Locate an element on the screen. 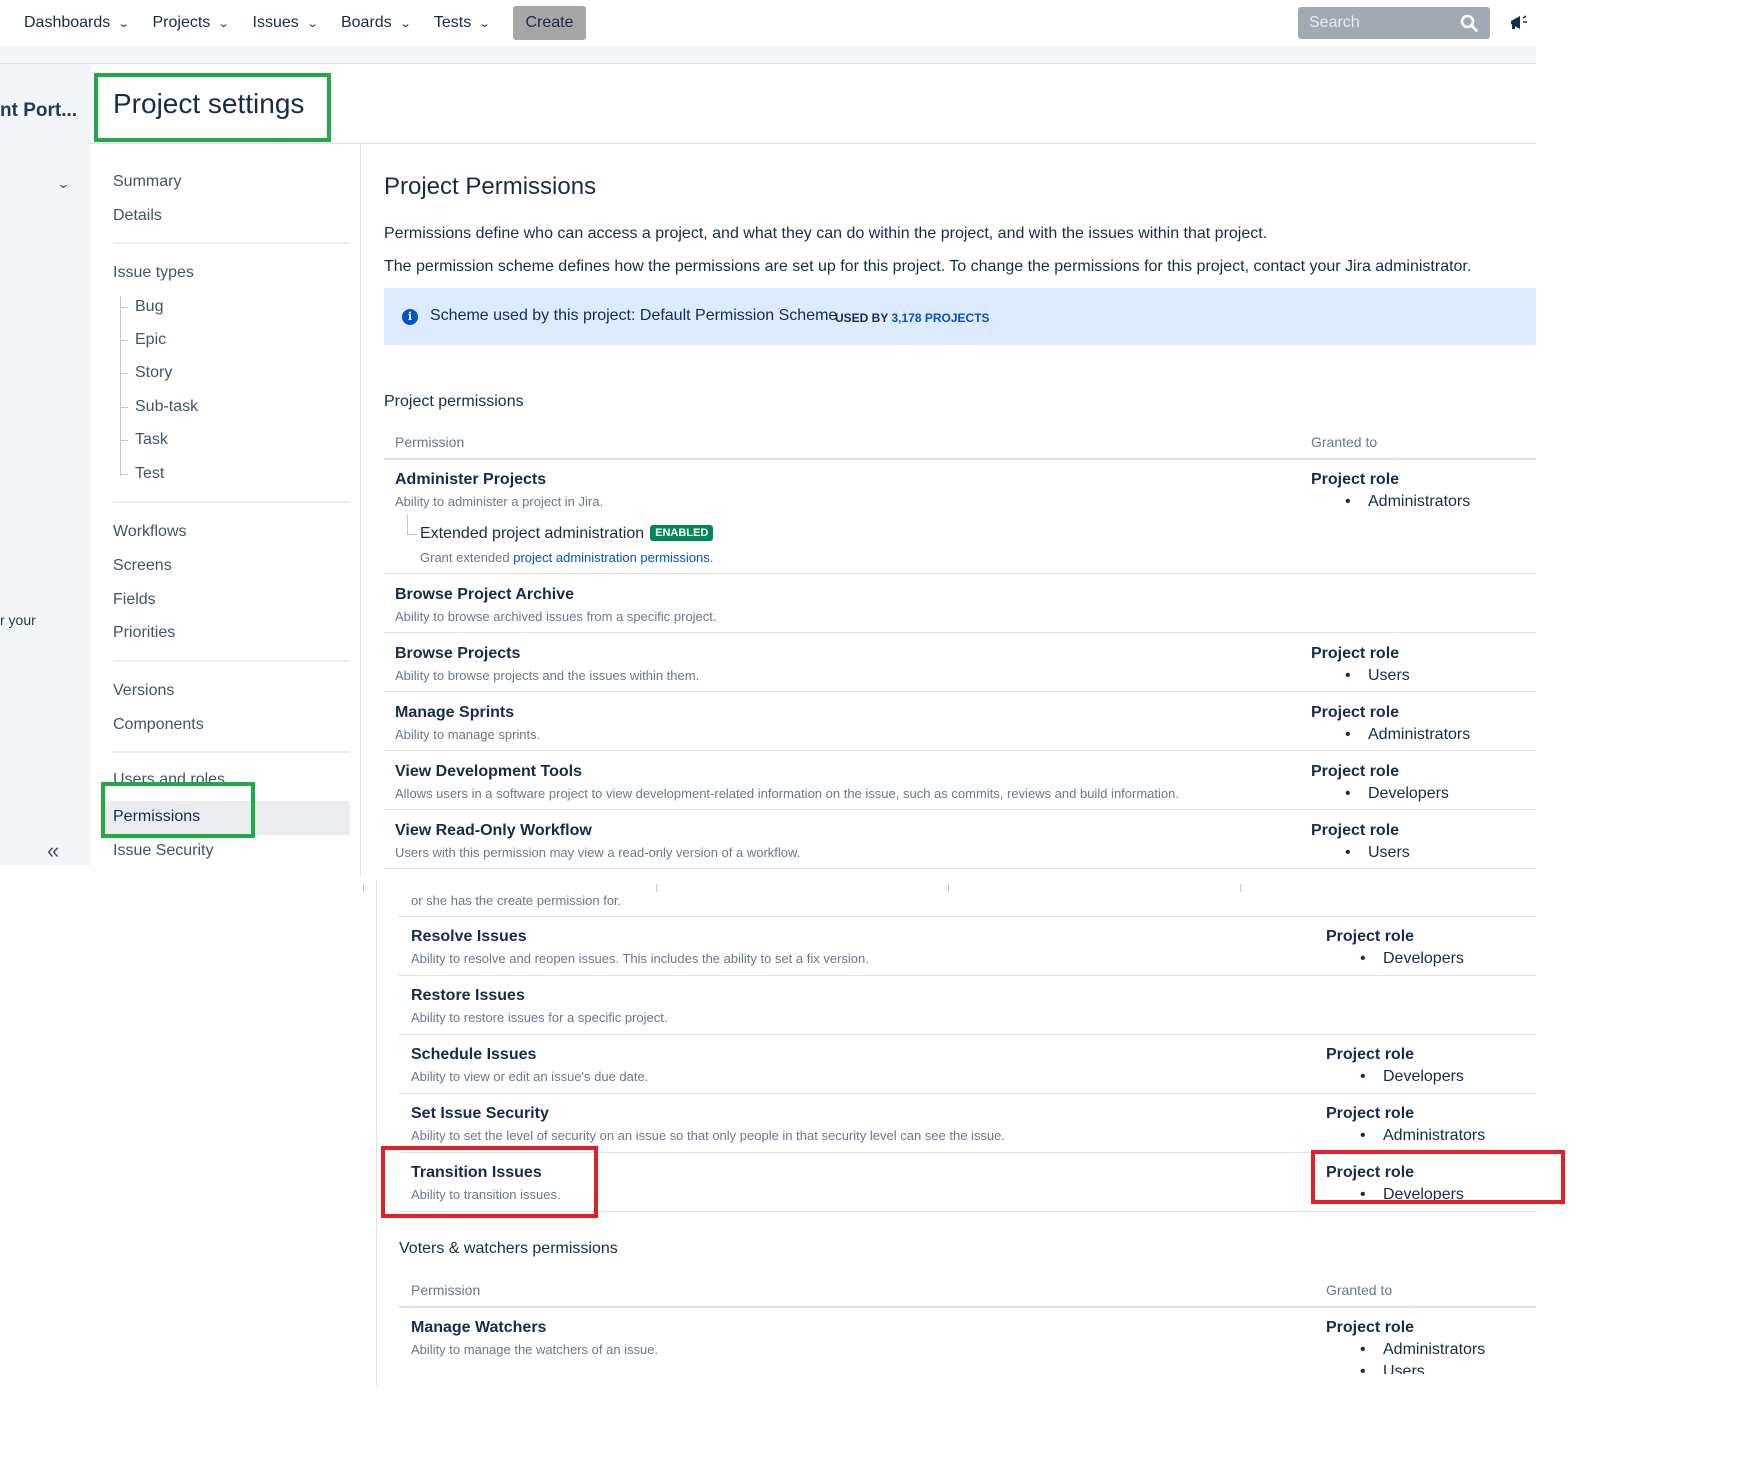  project-permissions-title: Project permissions is located at coordinates (454, 401).